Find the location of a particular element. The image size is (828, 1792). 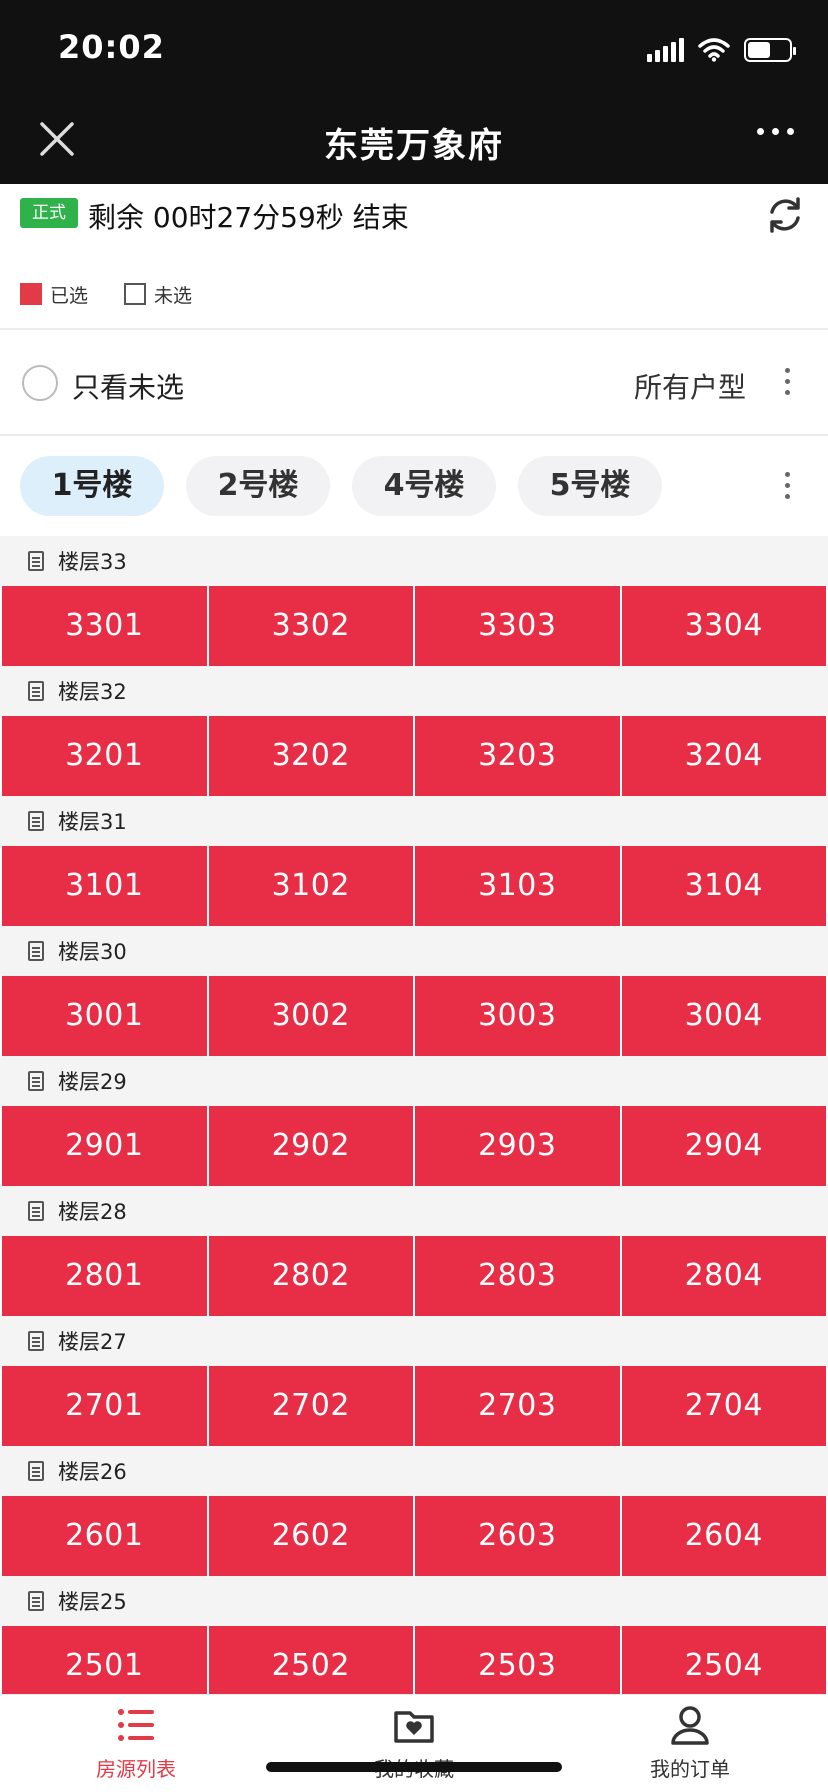

unit-cell: 3301 is located at coordinates (104, 626).